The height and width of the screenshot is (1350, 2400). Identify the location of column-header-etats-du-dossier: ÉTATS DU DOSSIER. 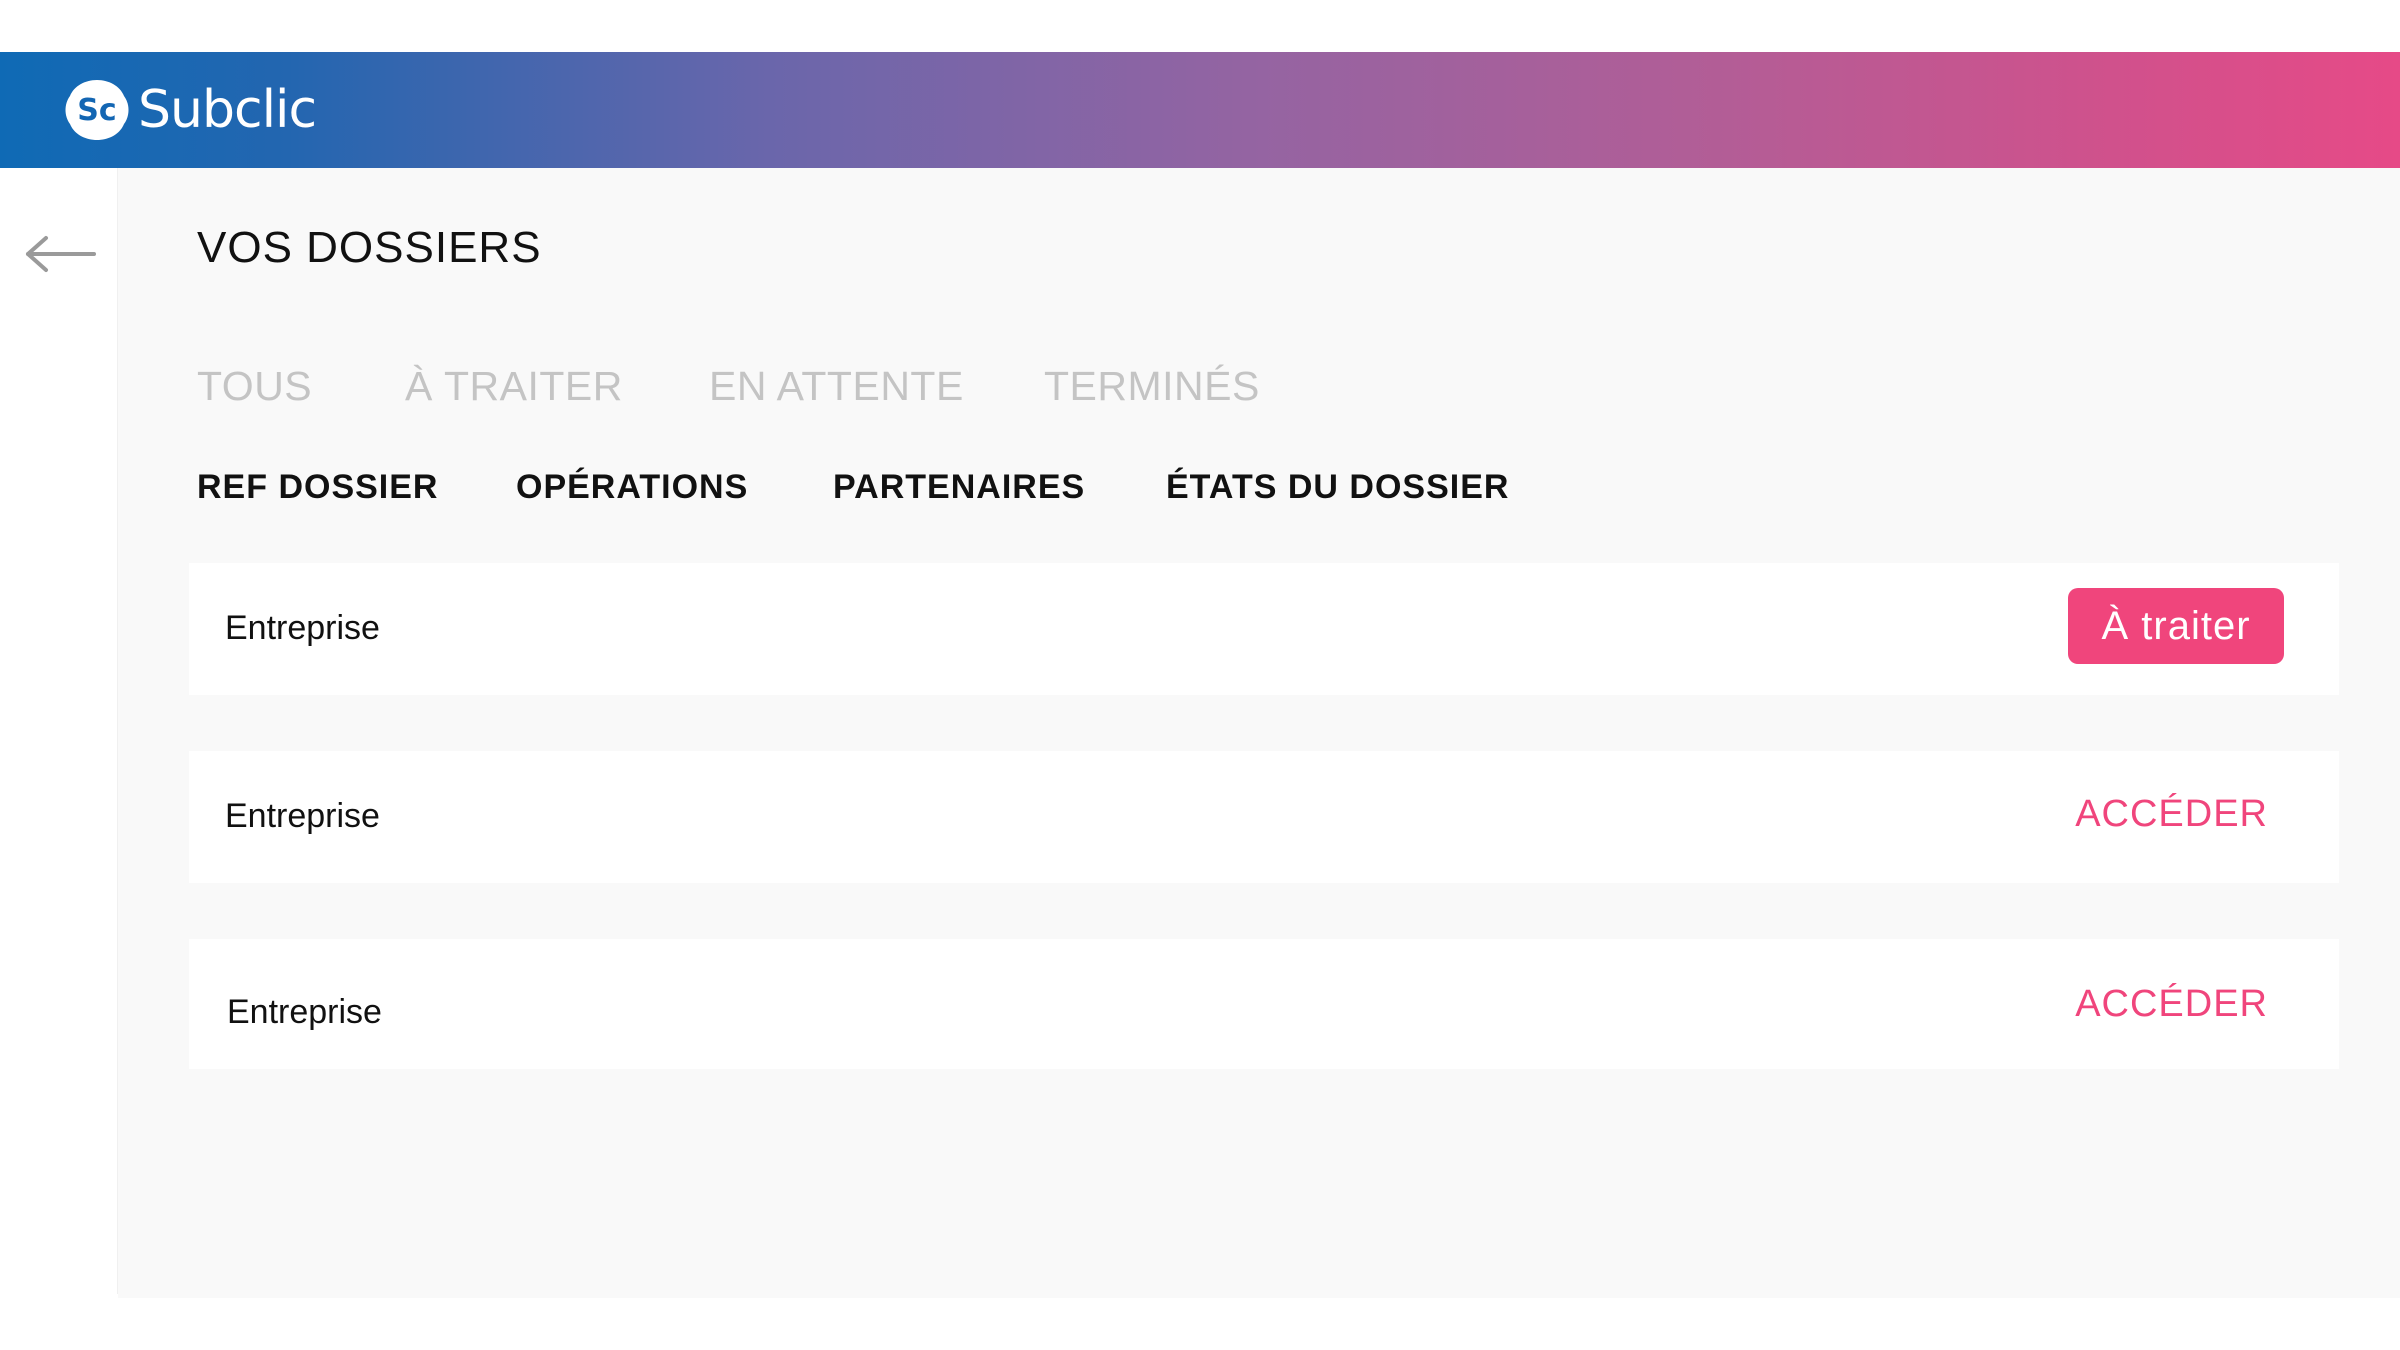
(1337, 487).